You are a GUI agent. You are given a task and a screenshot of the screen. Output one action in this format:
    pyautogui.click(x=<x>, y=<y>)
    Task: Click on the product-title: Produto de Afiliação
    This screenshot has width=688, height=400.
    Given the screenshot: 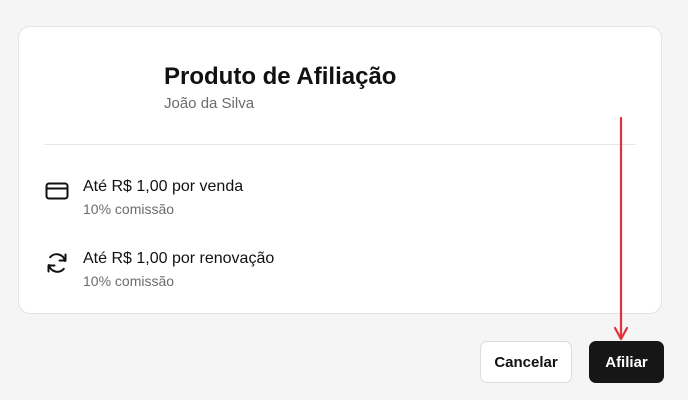 What is the action you would take?
    pyautogui.click(x=280, y=76)
    